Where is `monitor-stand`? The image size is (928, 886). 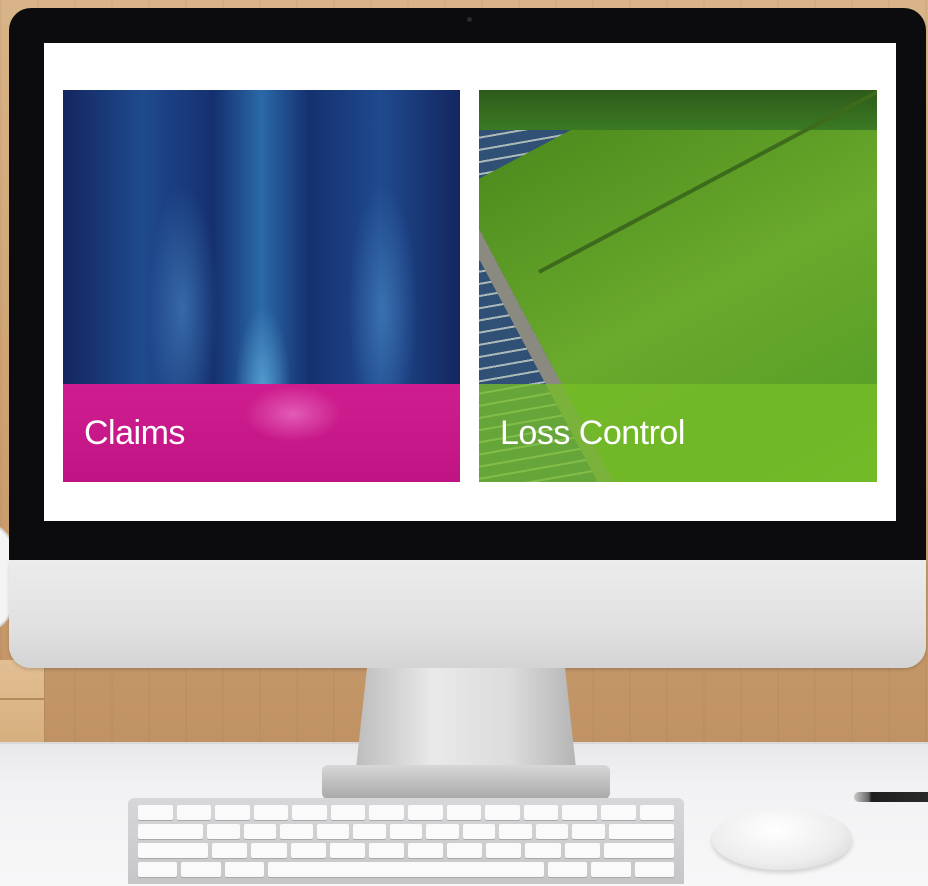 monitor-stand is located at coordinates (466, 718).